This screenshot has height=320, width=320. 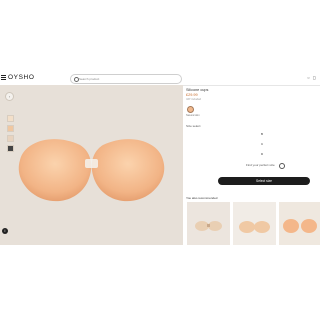 I want to click on color-swatch, so click(x=190, y=109).